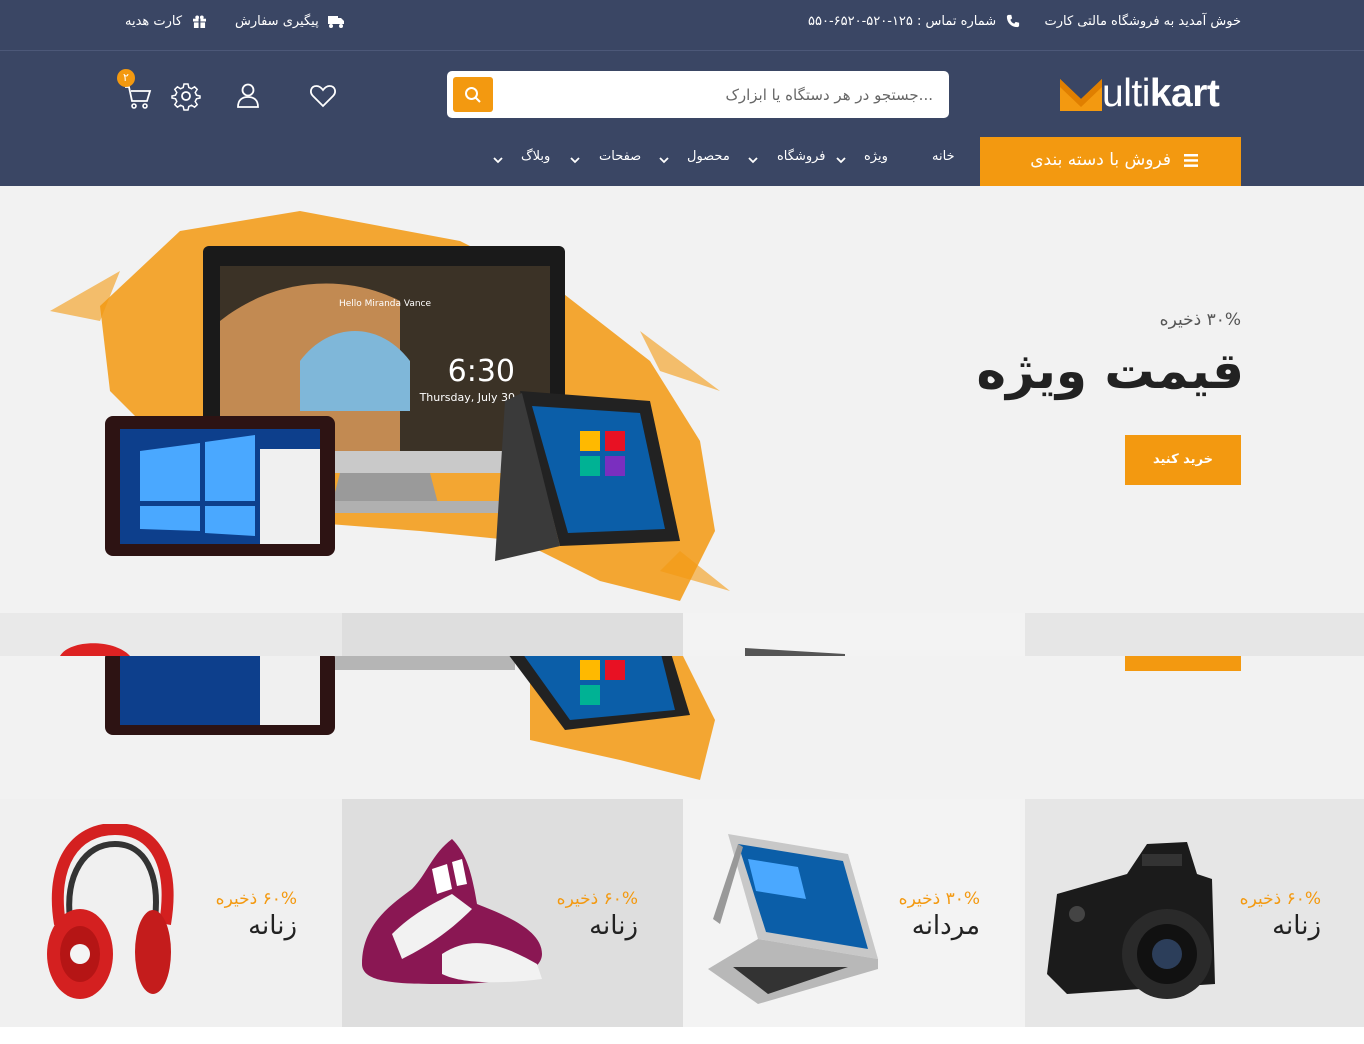 The image size is (1364, 1044). What do you see at coordinates (1142, 21) in the screenshot?
I see `welcome-text: خوش آمدید به فروشگاه مالتی کارت` at bounding box center [1142, 21].